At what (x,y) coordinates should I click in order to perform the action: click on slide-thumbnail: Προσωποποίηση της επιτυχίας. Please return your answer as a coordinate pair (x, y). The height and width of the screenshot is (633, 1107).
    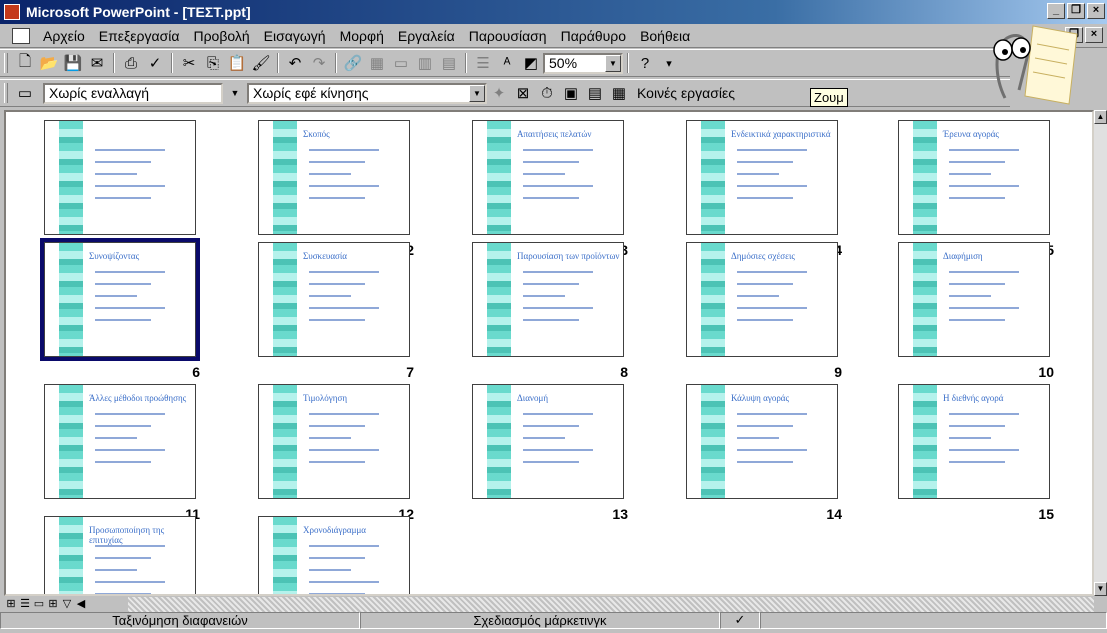
    Looking at the image, I should click on (120, 555).